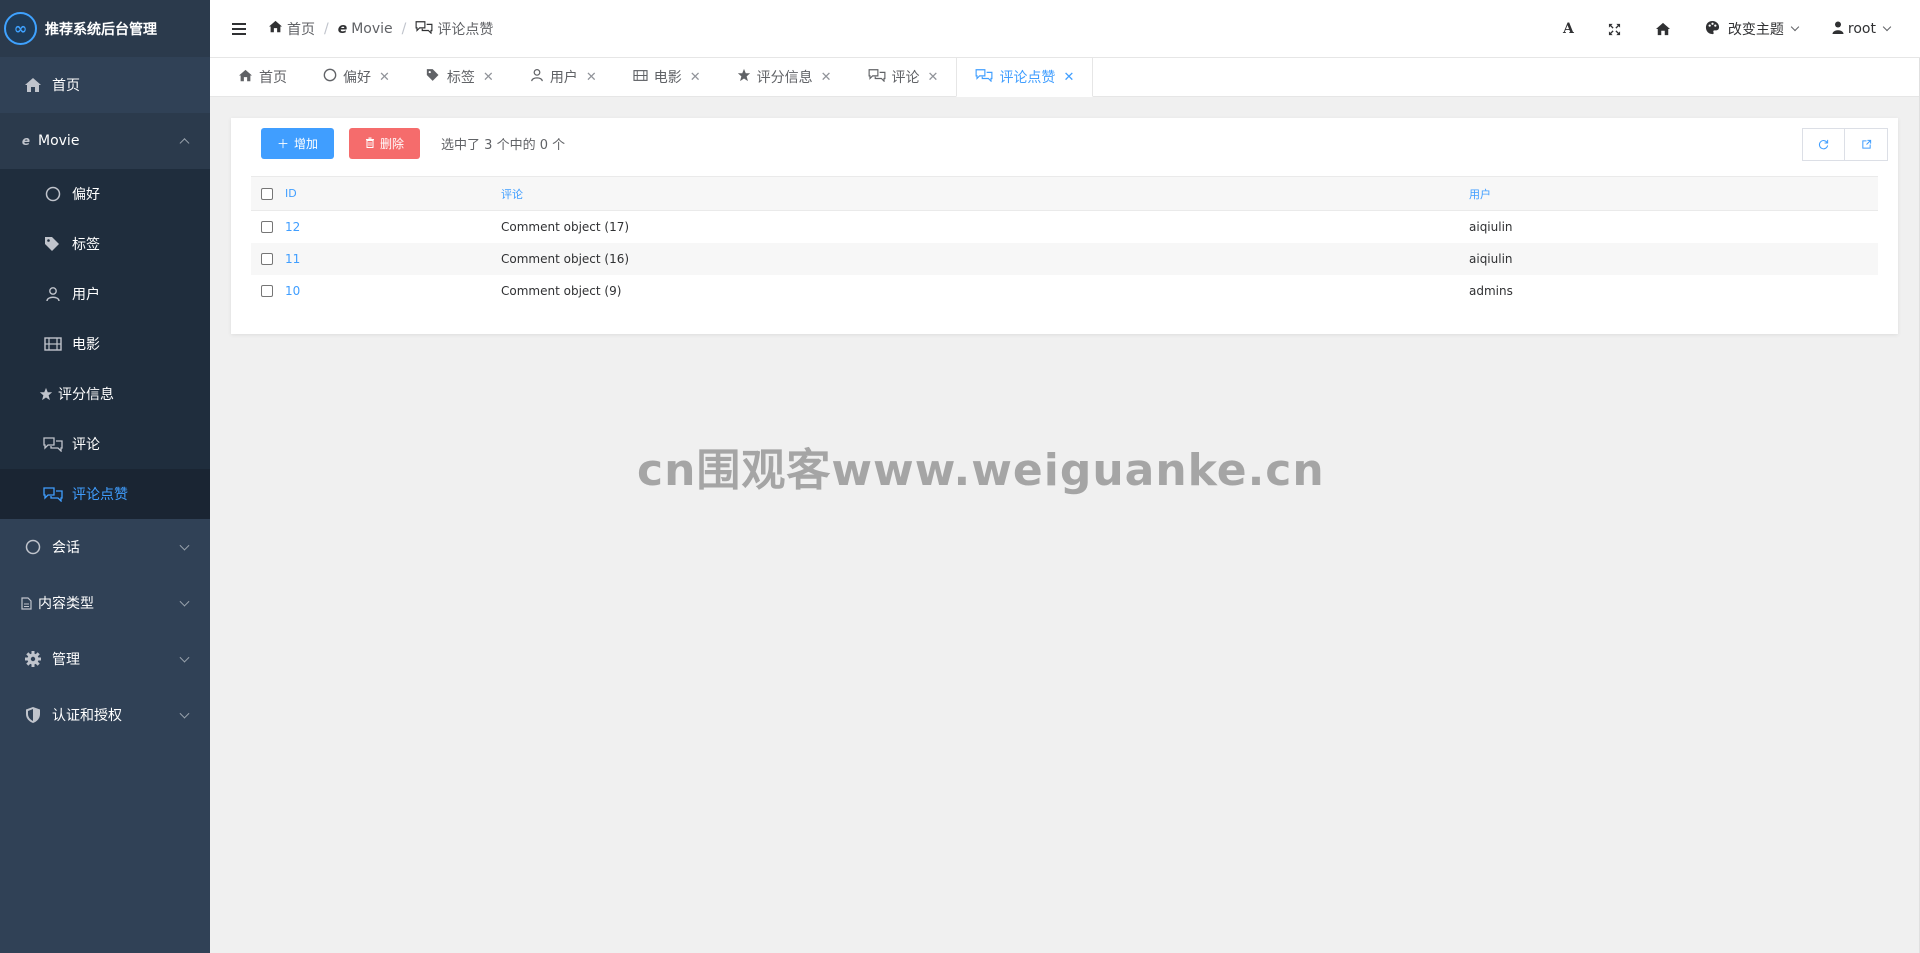 The image size is (1920, 953). Describe the element at coordinates (1673, 193) in the screenshot. I see `column-header-user: 用户` at that location.